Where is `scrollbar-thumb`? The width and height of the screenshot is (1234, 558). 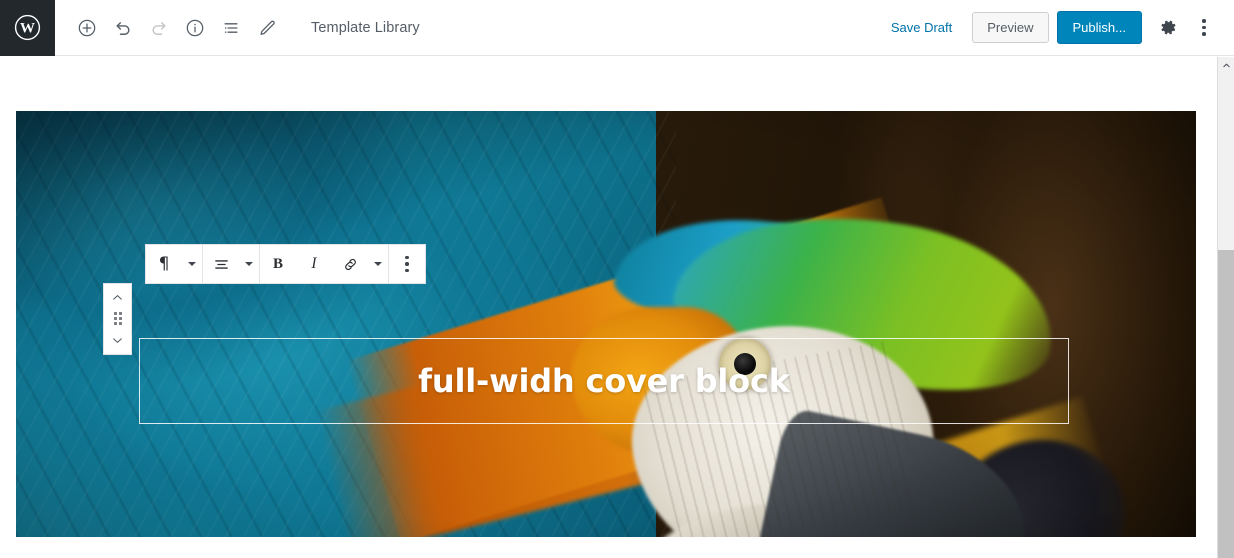 scrollbar-thumb is located at coordinates (1226, 404).